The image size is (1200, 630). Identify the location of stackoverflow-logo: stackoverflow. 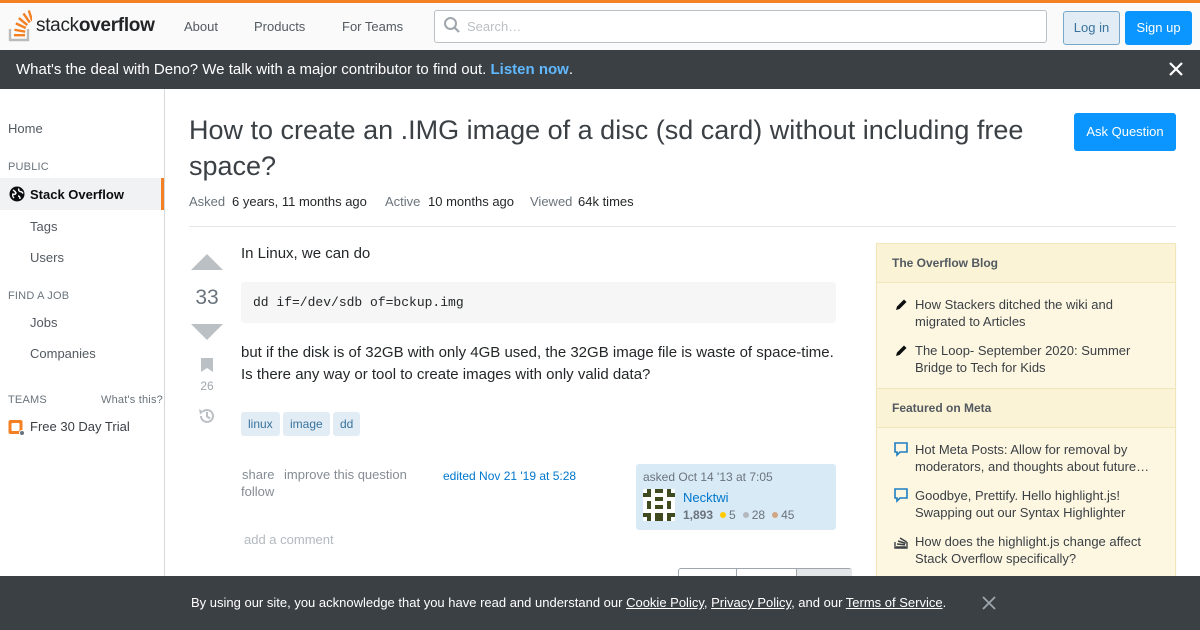
(81, 26).